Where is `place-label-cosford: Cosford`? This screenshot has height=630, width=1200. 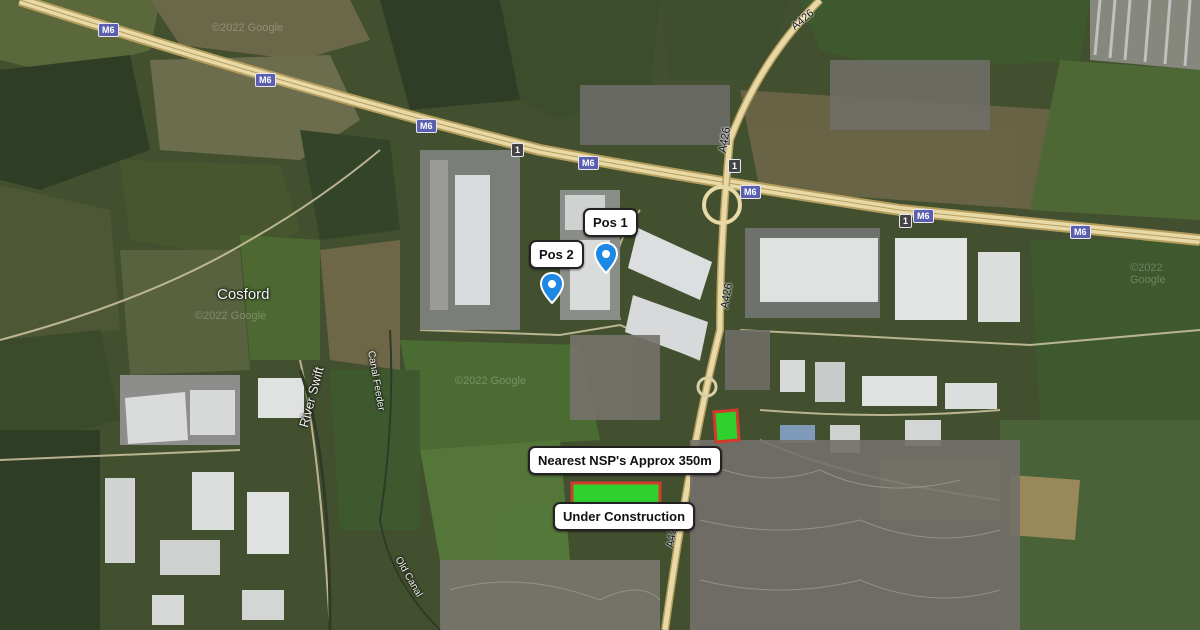
place-label-cosford: Cosford is located at coordinates (243, 294).